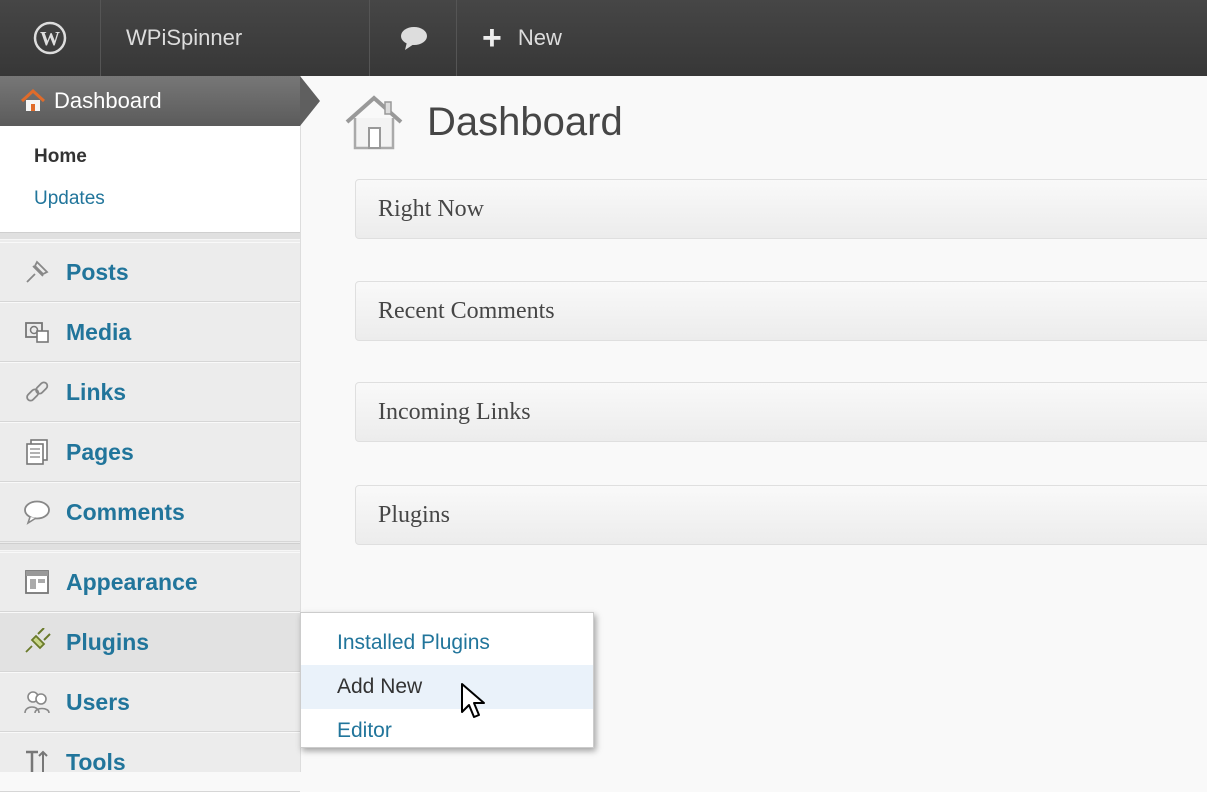 This screenshot has width=1207, height=792. I want to click on flyout-item-installed-plugins: Installed Plugins, so click(447, 643).